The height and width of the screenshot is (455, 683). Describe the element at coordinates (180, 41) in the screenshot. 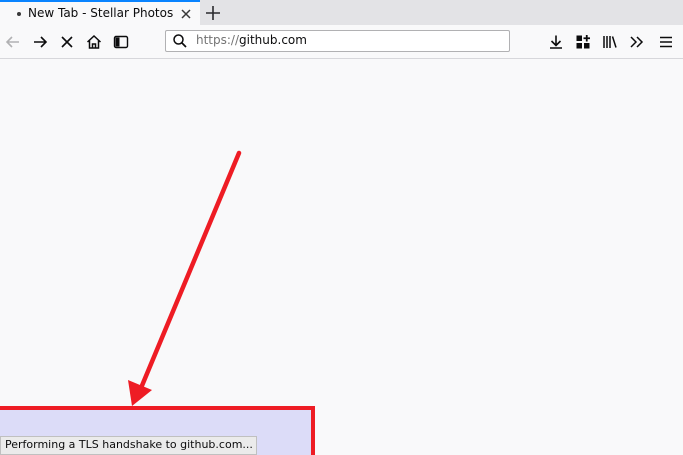

I see `search-icon` at that location.